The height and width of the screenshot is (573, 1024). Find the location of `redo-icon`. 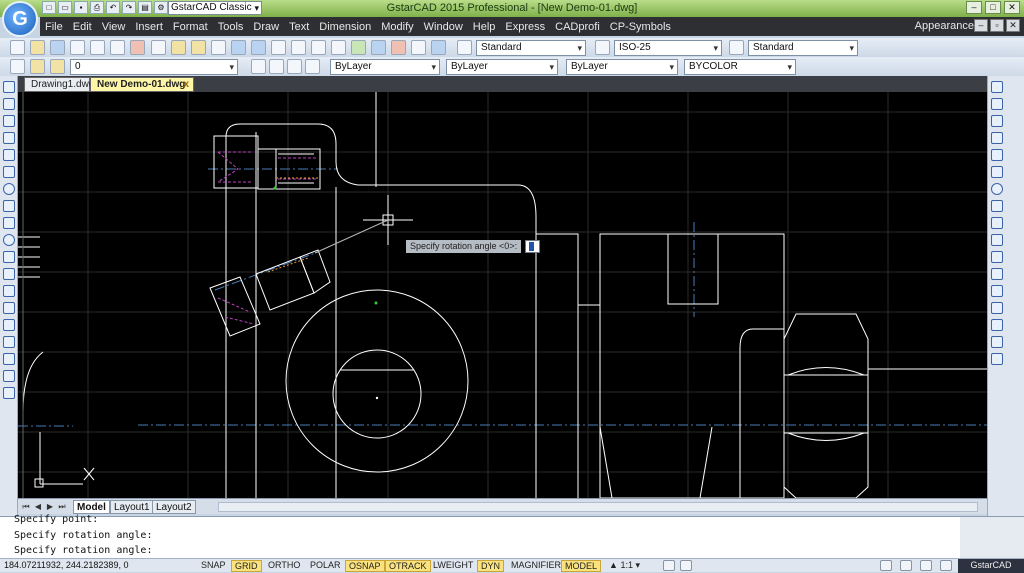

redo-icon is located at coordinates (258, 47).